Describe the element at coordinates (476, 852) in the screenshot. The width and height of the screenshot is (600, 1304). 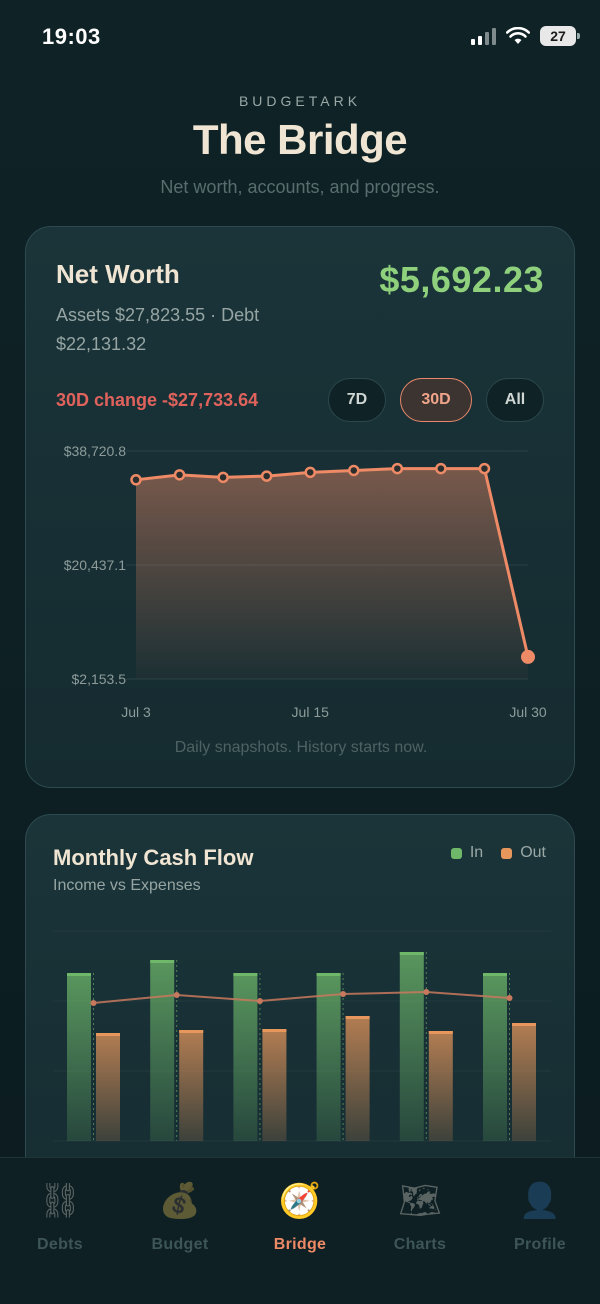
I see `legend-in-label: In` at that location.